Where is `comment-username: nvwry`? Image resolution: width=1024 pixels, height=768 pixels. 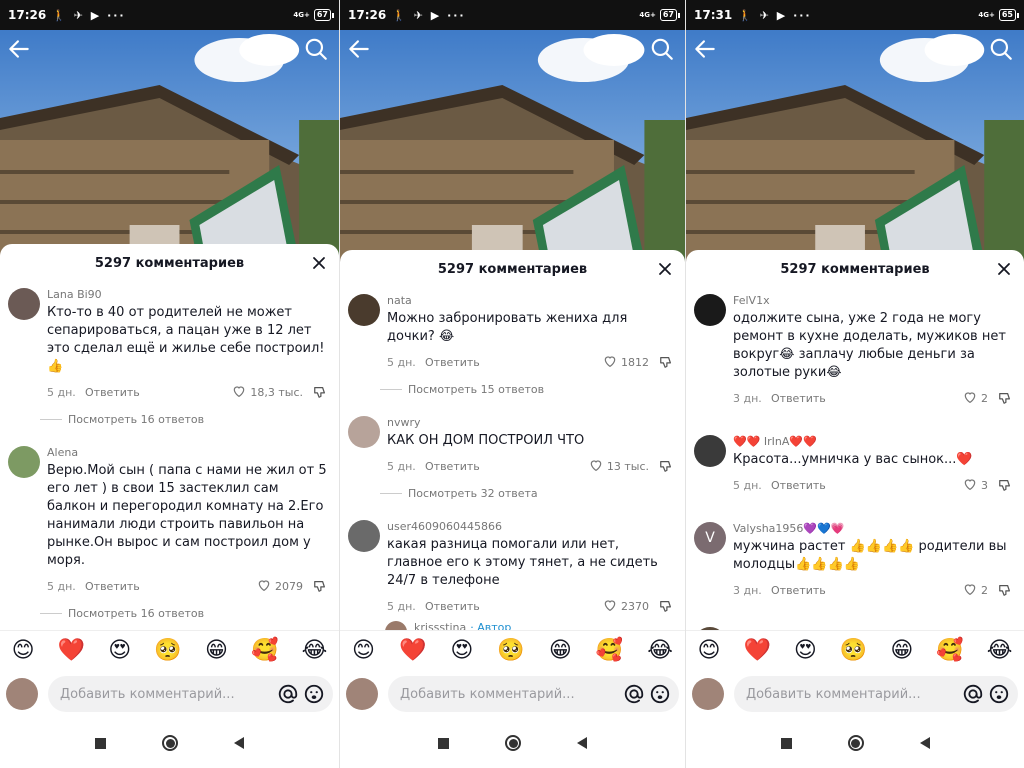
comment-username: nvwry is located at coordinates (532, 423).